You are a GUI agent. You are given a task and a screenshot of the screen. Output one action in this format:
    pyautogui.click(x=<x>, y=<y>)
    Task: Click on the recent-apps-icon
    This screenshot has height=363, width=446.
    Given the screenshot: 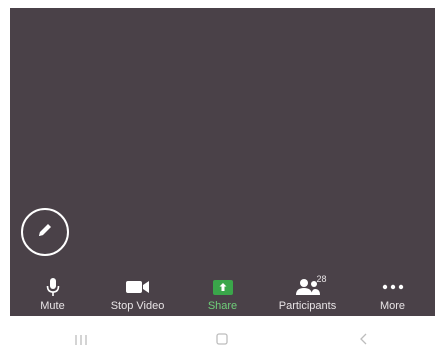 What is the action you would take?
    pyautogui.click(x=81, y=342)
    